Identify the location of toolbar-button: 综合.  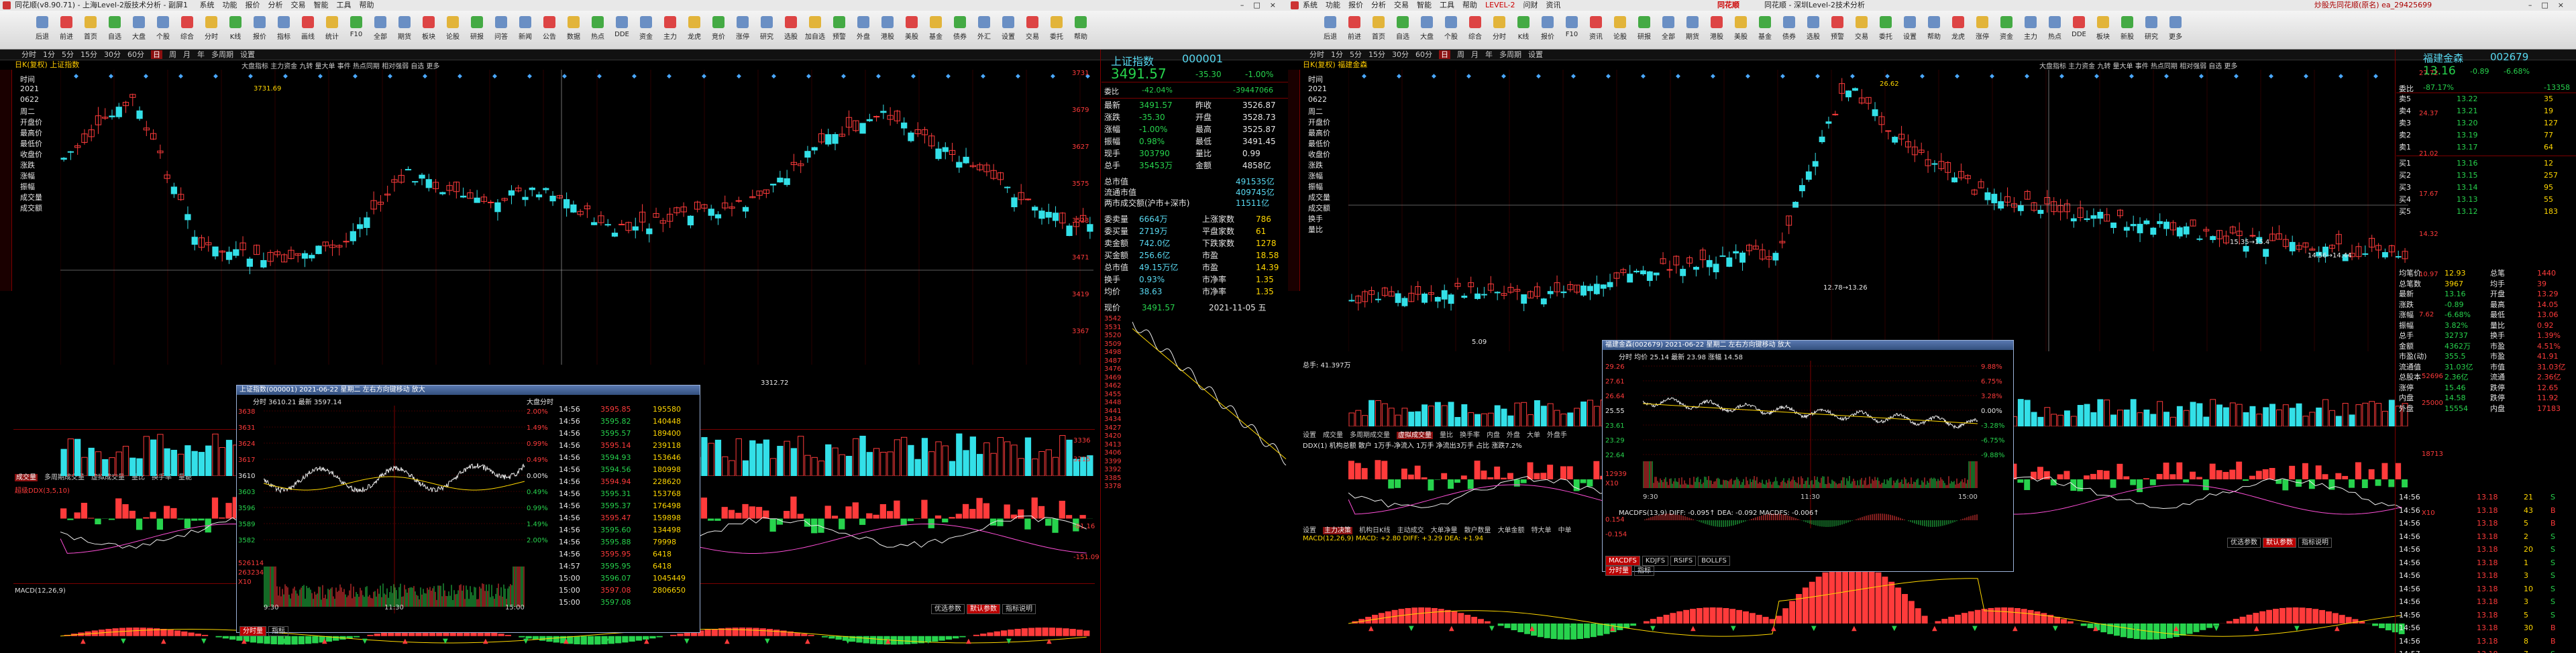
(187, 31).